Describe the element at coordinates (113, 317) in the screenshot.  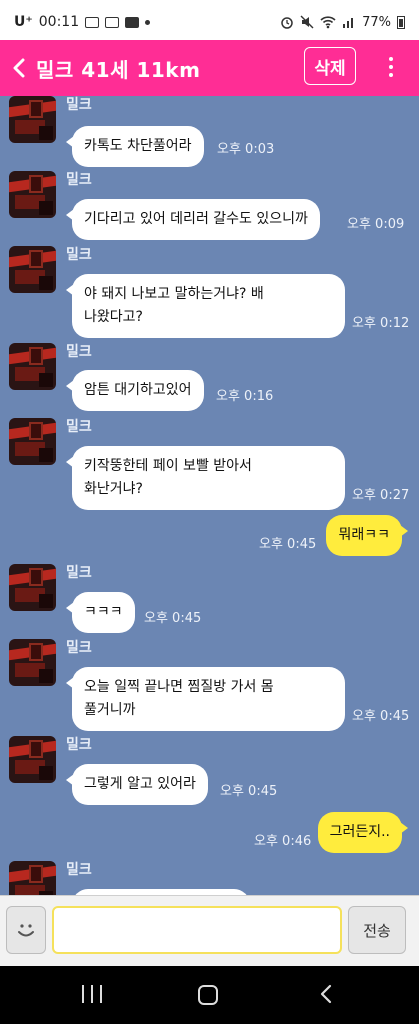
I see `message-text: 나왔다고?` at that location.